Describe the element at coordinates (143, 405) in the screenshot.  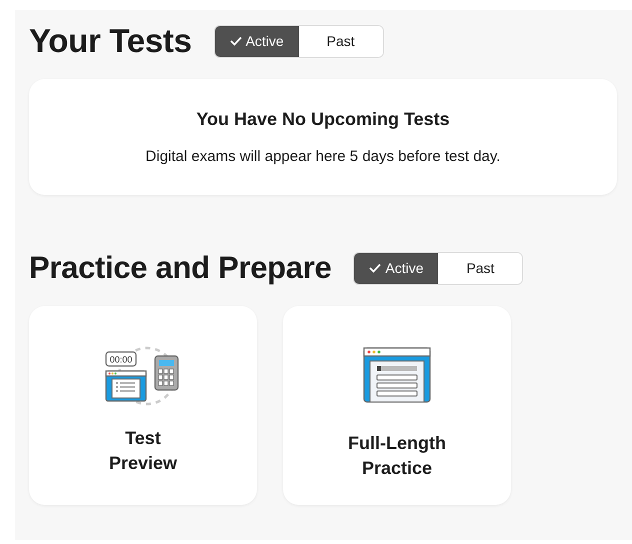
I see `practice-card: 00:00 Test Preview` at that location.